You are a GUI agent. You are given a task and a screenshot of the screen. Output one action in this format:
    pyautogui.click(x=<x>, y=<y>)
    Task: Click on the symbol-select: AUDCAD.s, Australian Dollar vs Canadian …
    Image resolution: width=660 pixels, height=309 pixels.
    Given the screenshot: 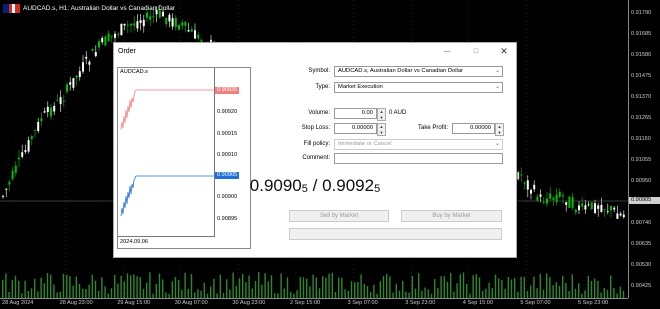 What is the action you would take?
    pyautogui.click(x=418, y=71)
    